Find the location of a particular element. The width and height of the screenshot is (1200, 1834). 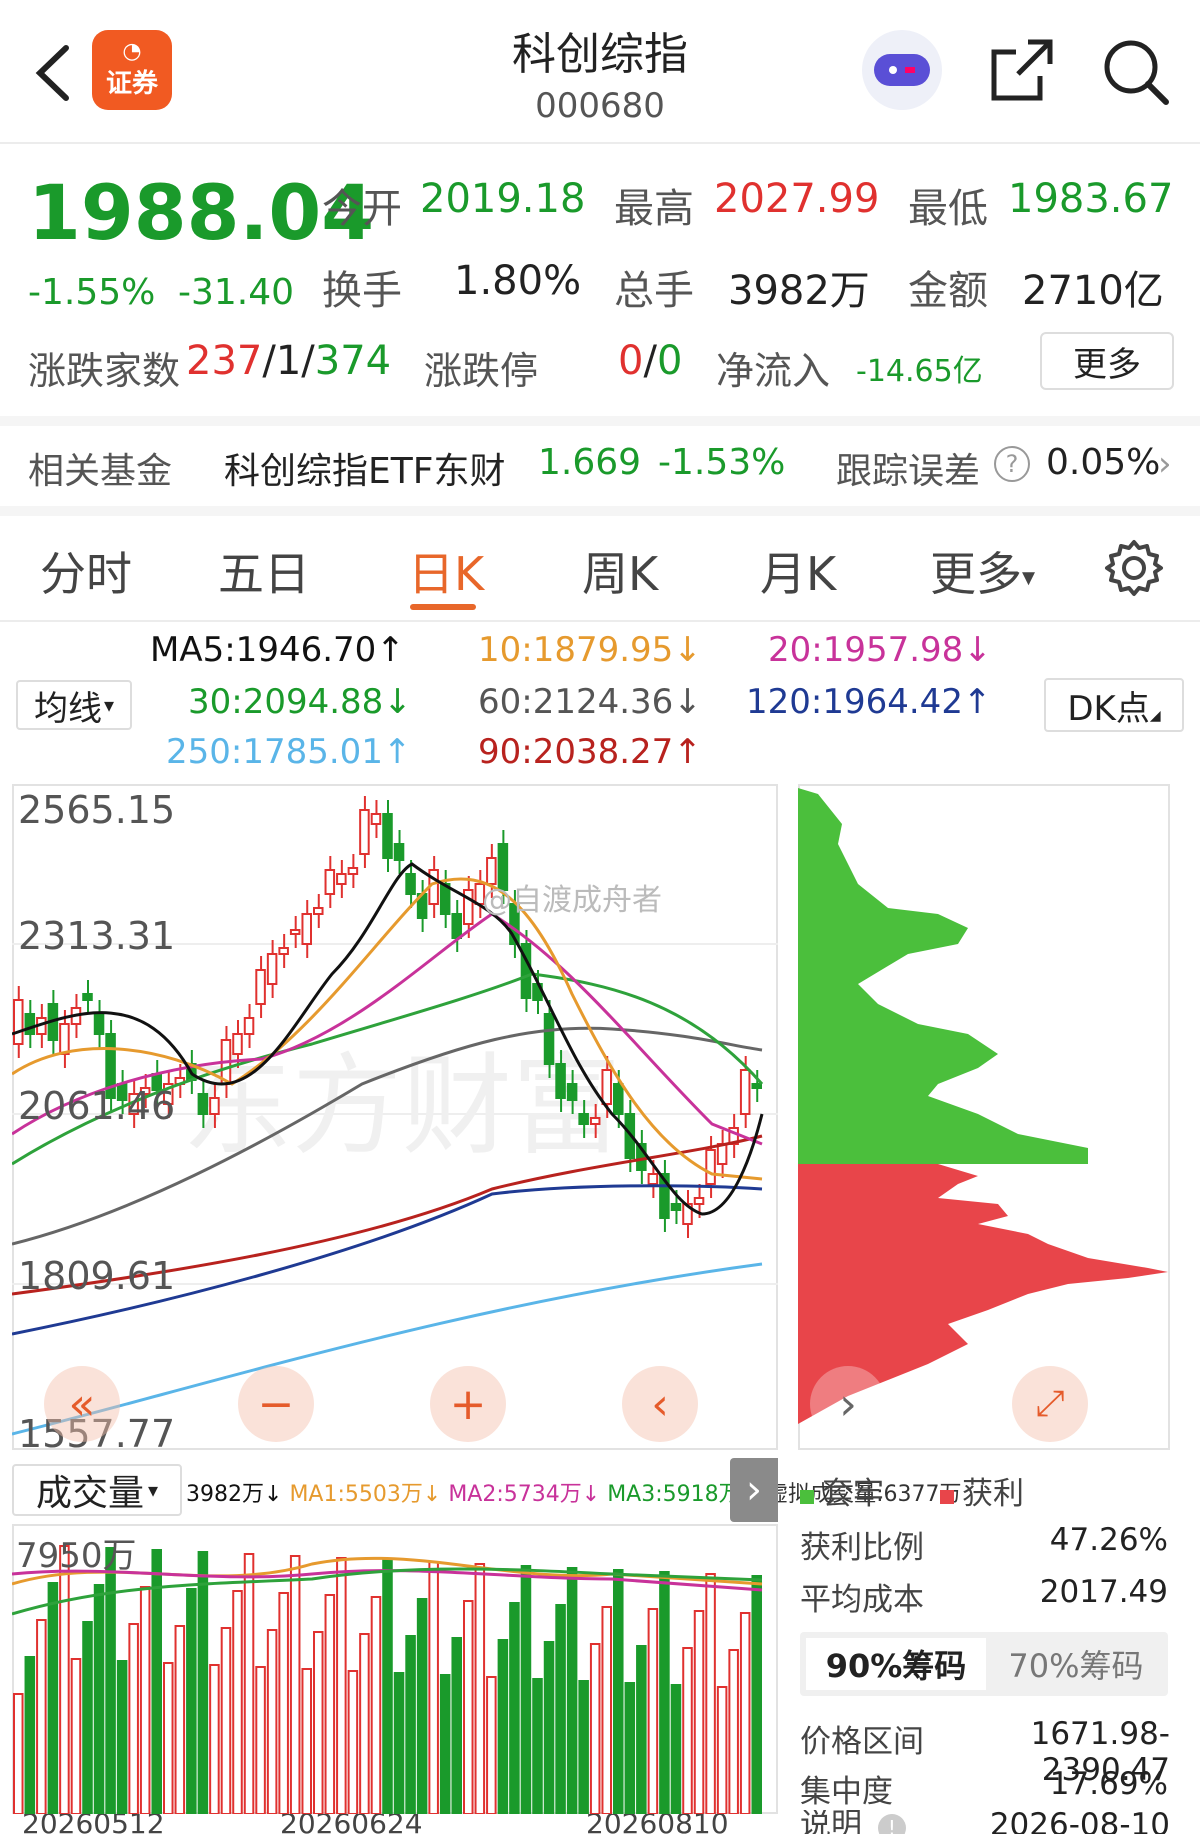

tab-monthly-k: 月K is located at coordinates (798, 571).